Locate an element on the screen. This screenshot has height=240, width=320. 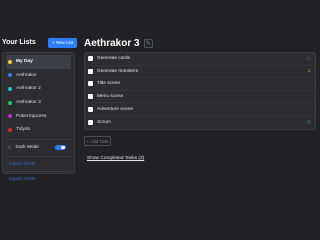
edit-title-button: ✎ is located at coordinates (148, 43).